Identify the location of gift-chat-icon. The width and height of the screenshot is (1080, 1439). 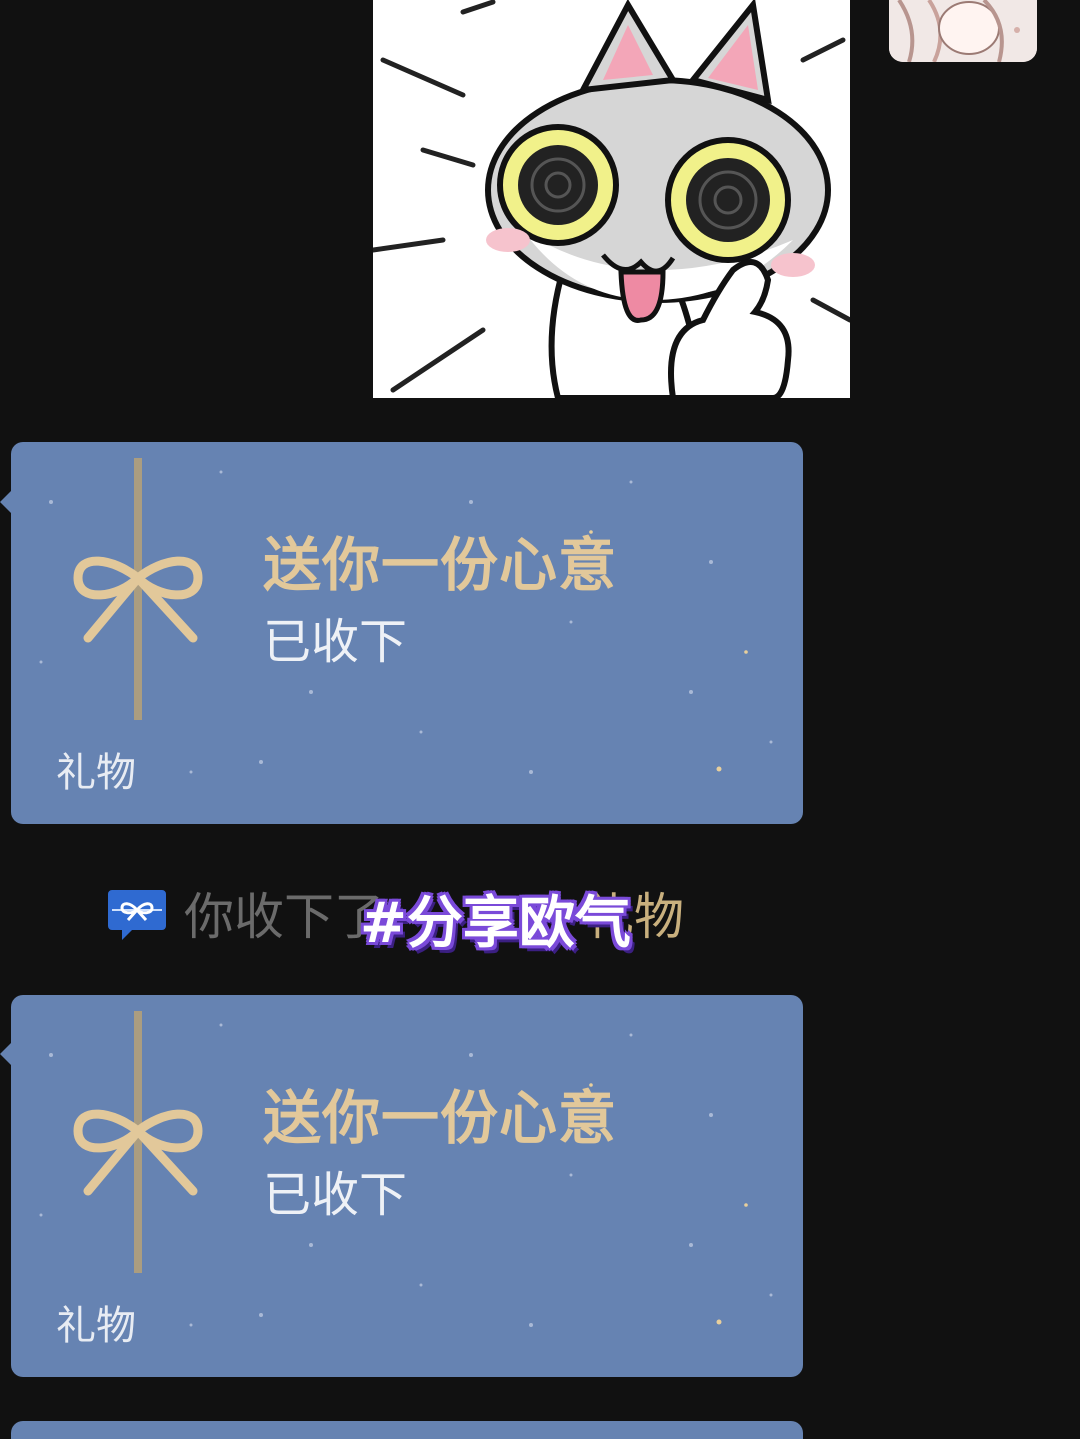
(137, 915).